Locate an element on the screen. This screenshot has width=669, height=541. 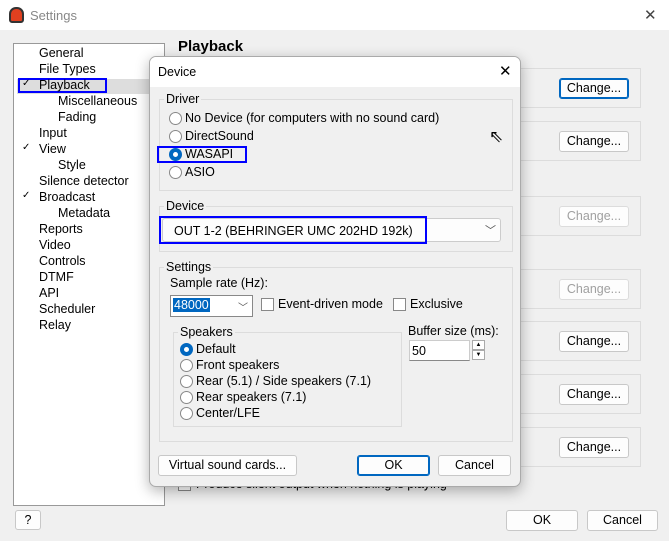
driver-group-label: Driver is located at coordinates (183, 99).